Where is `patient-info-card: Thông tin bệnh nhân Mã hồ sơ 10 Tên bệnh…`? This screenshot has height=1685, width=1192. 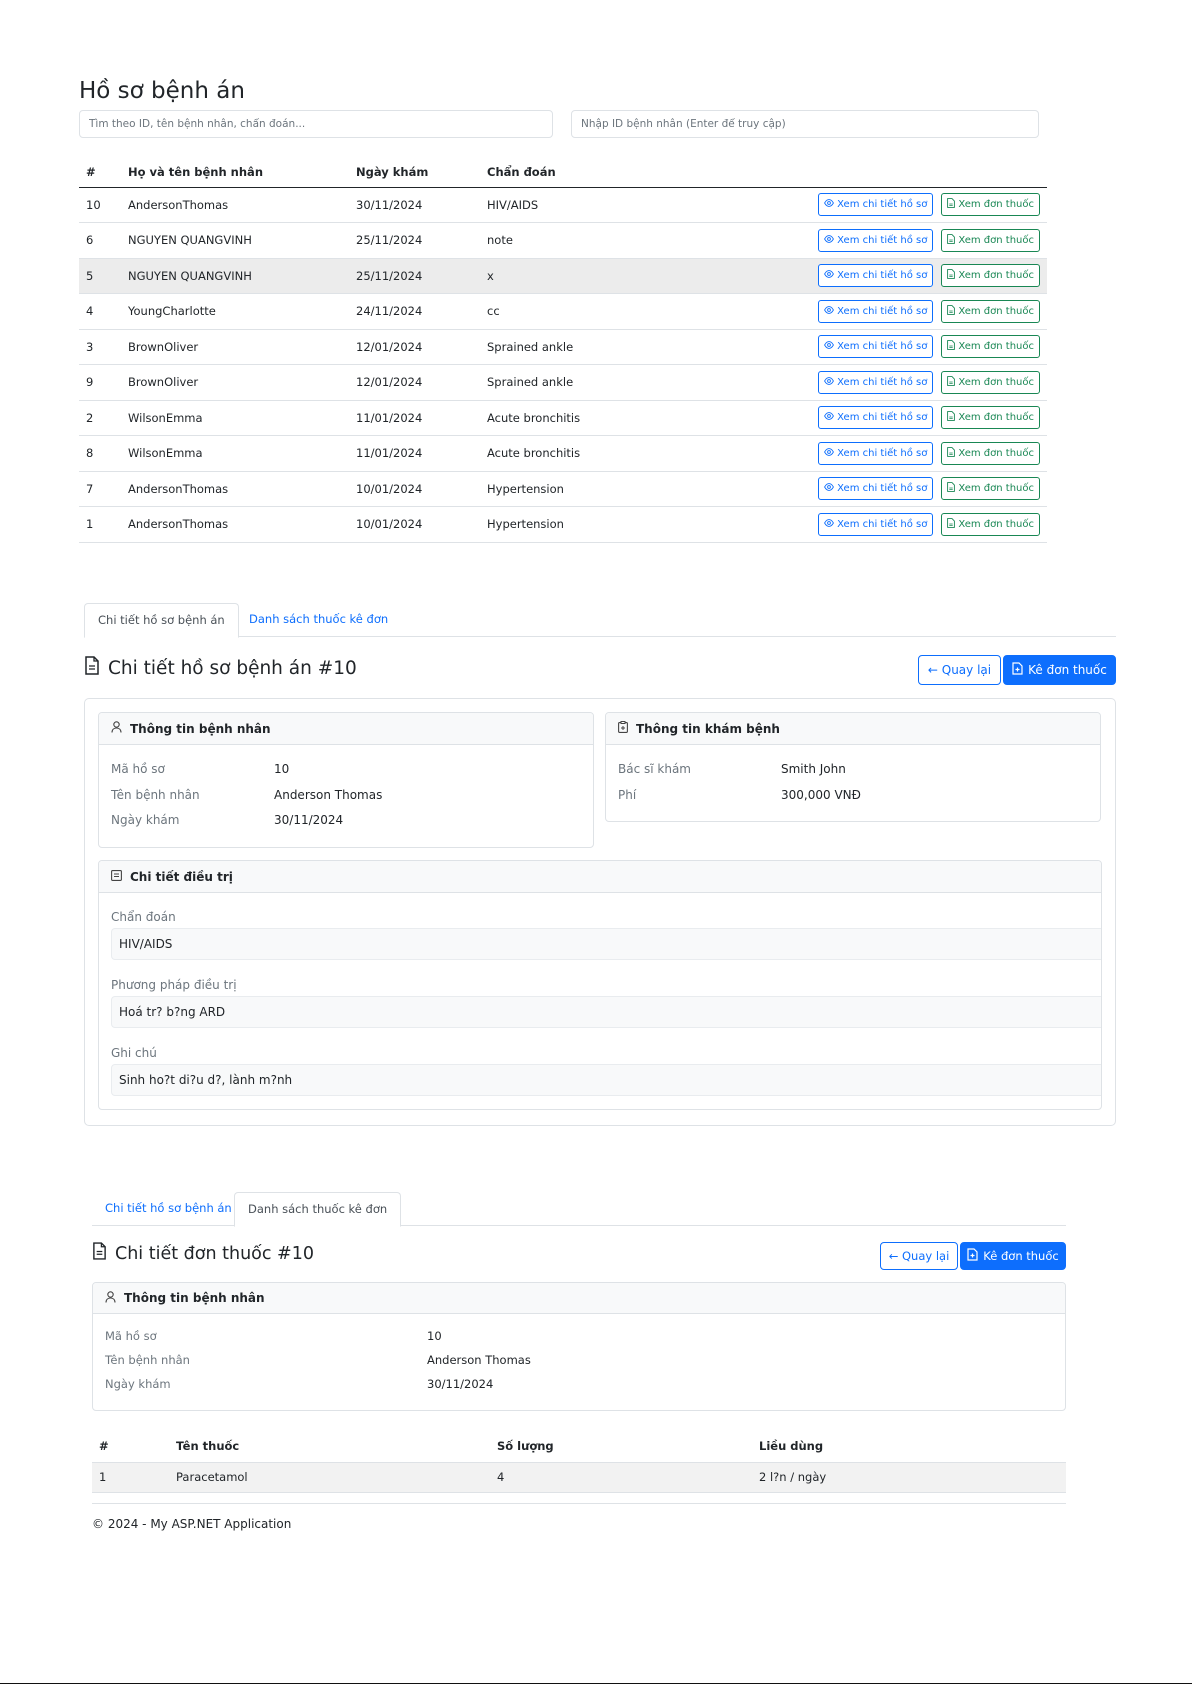
patient-info-card: Thông tin bệnh nhân Mã hồ sơ 10 Tên bệnh… is located at coordinates (346, 780).